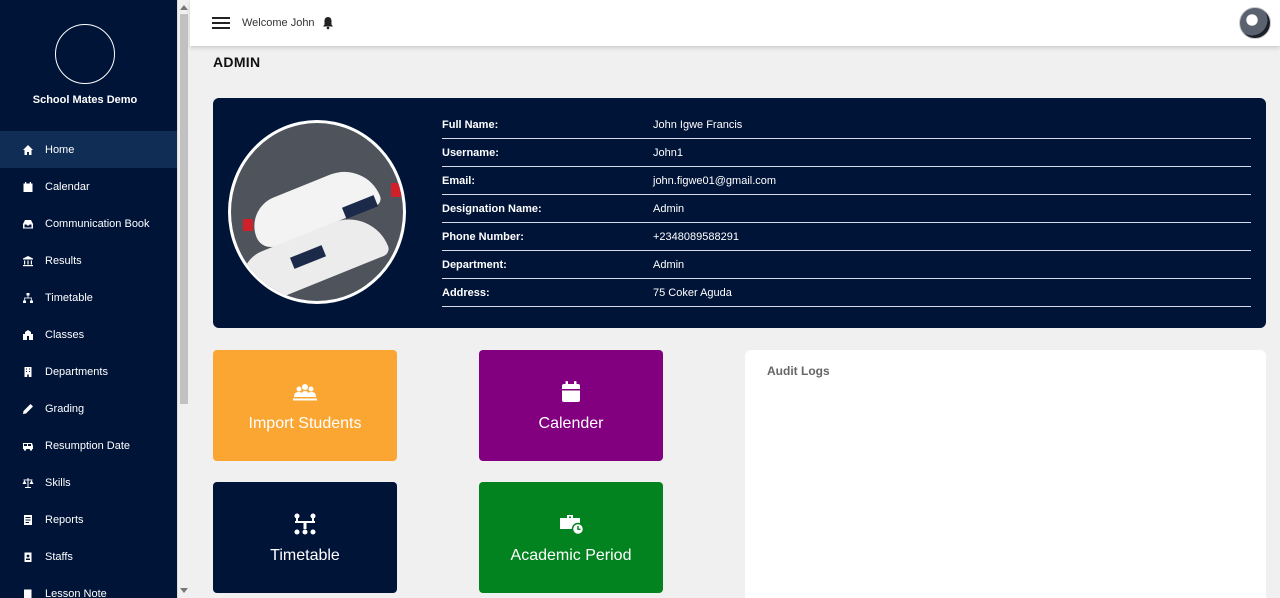  What do you see at coordinates (483, 236) in the screenshot?
I see `field-label: Phone Number:` at bounding box center [483, 236].